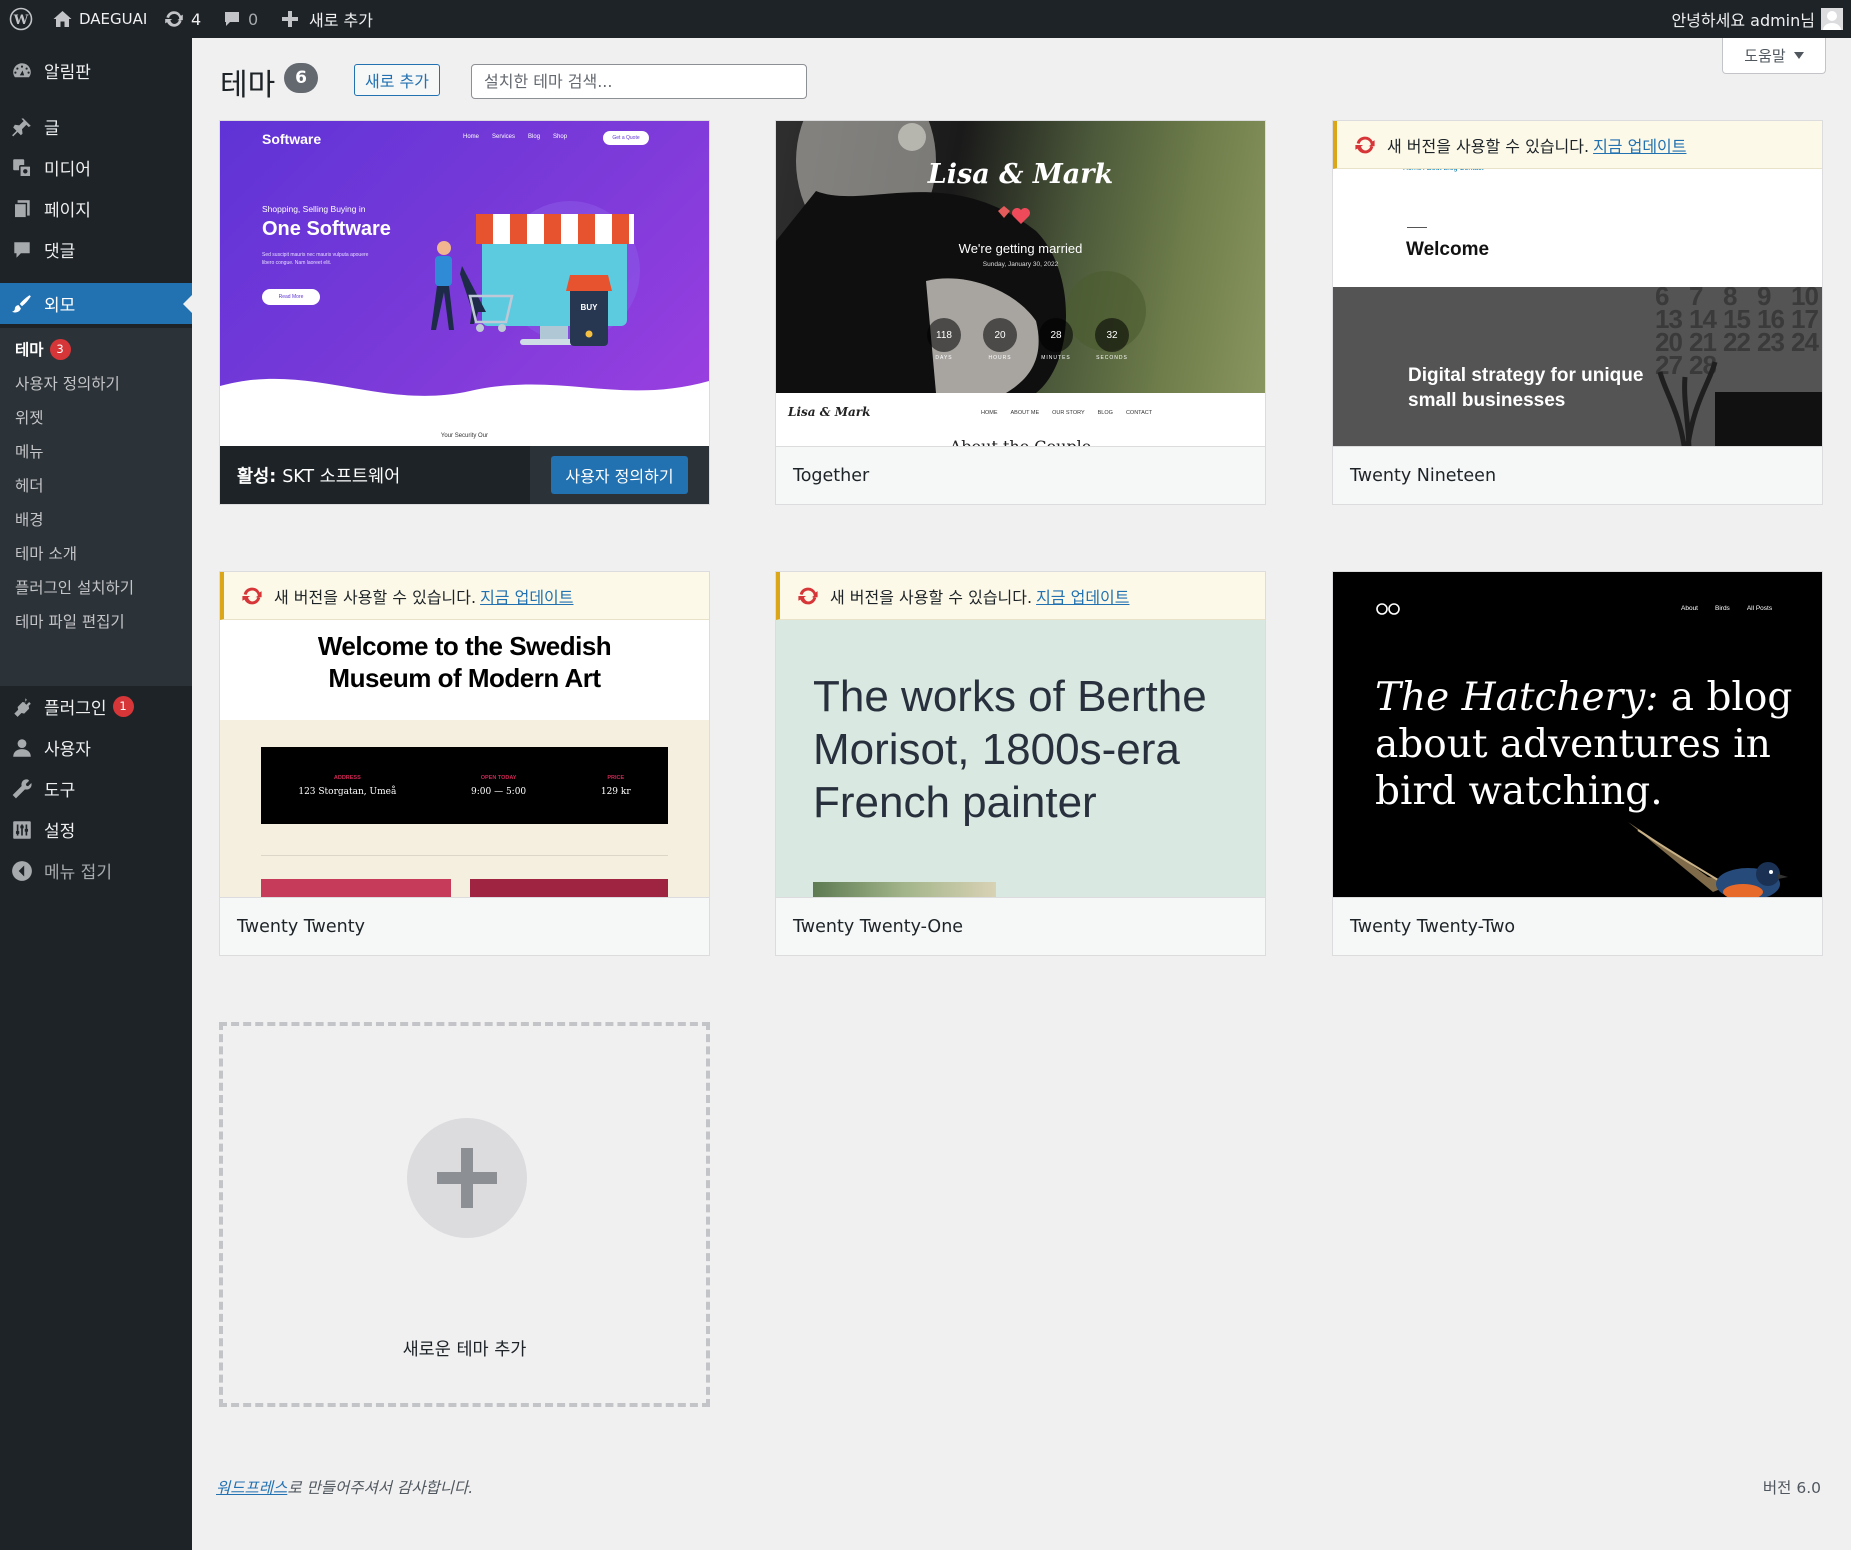 The width and height of the screenshot is (1851, 1550). Describe the element at coordinates (96, 747) in the screenshot. I see `sidebar-item-users: 사용자` at that location.